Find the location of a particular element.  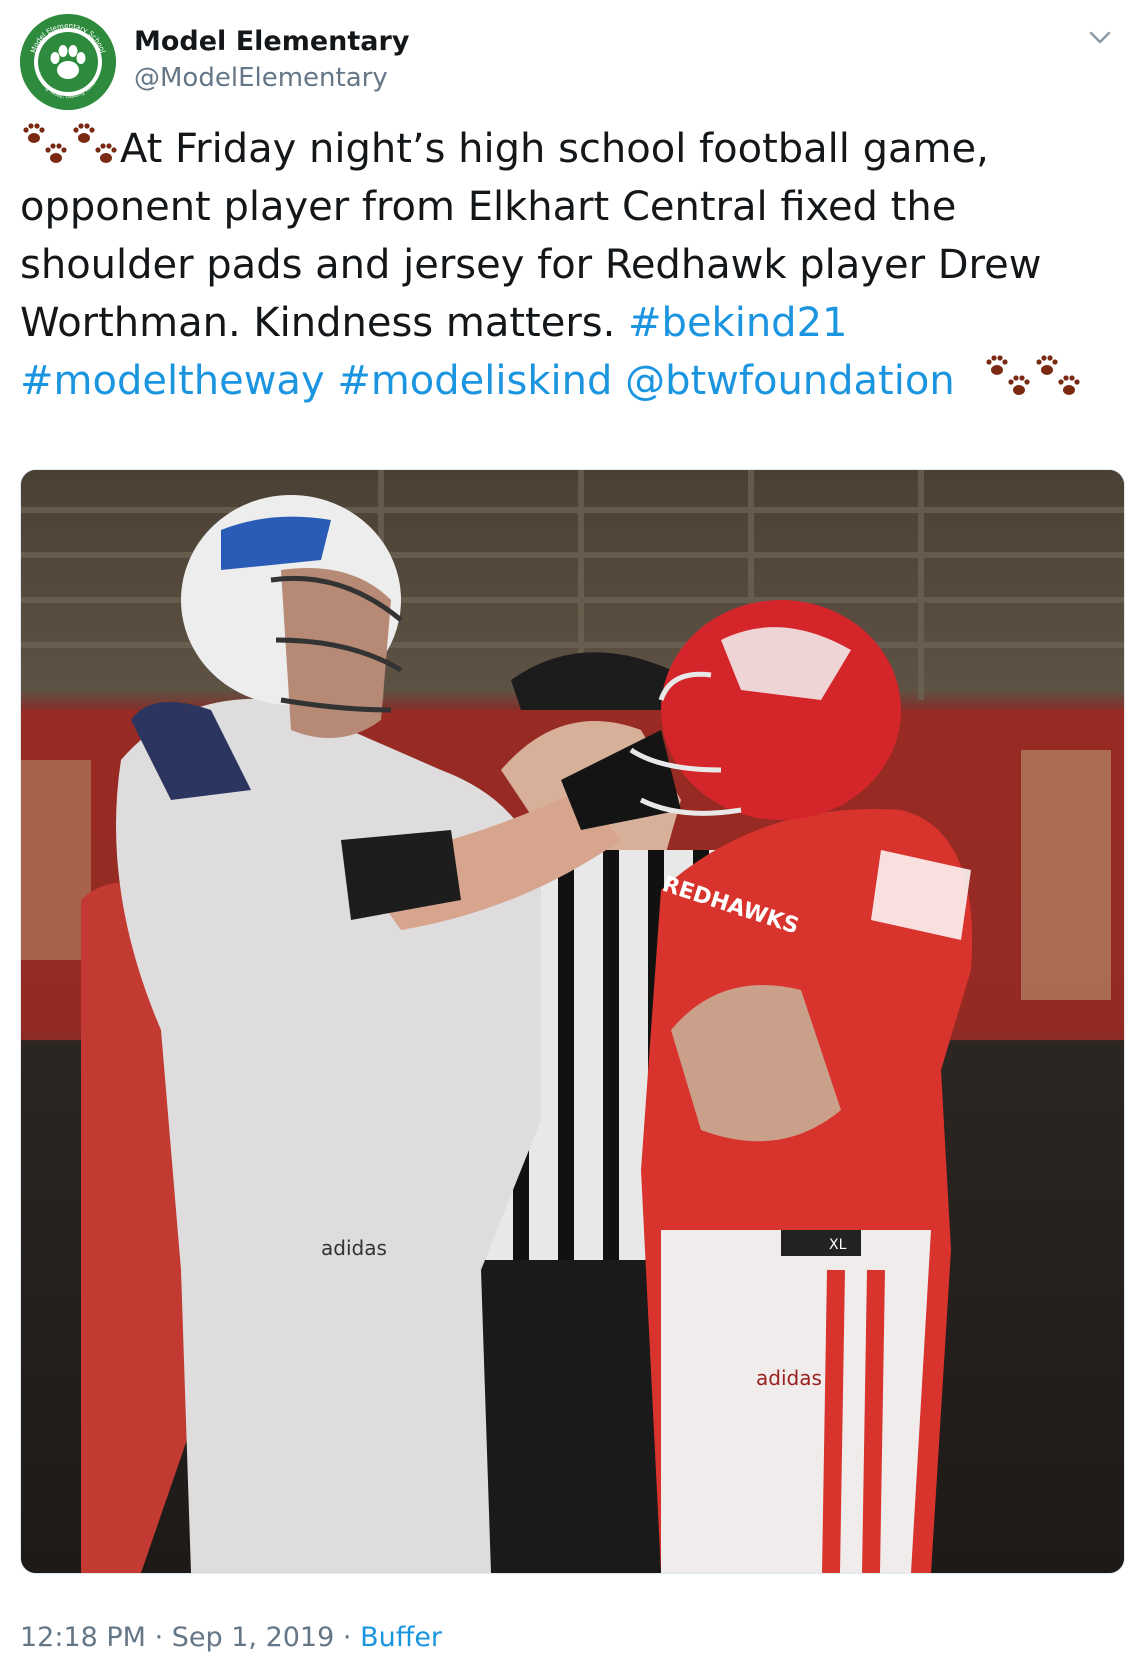

handle: @ModelElementary is located at coordinates (271, 78).